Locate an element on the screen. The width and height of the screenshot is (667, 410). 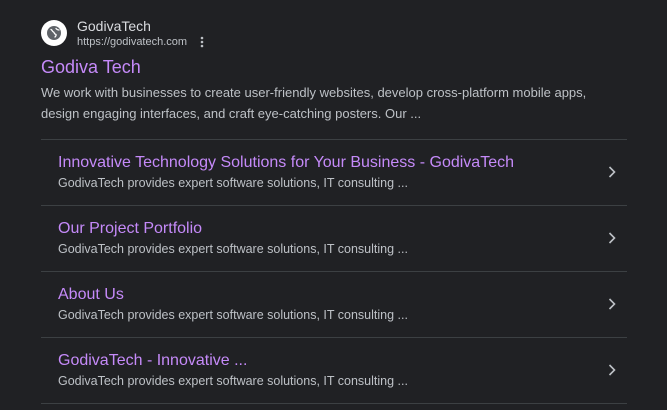
site-header: GodivaTech https://godivatech.com is located at coordinates (334, 33).